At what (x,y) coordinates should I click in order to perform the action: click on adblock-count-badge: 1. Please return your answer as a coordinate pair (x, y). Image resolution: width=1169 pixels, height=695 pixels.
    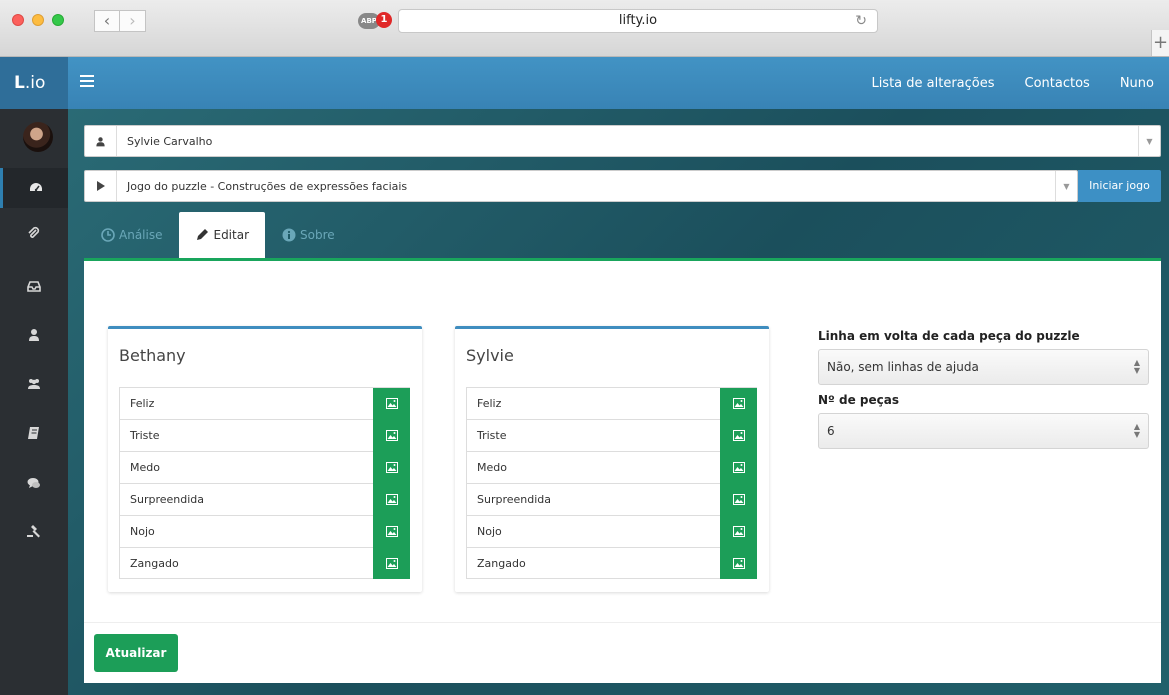
    Looking at the image, I should click on (384, 20).